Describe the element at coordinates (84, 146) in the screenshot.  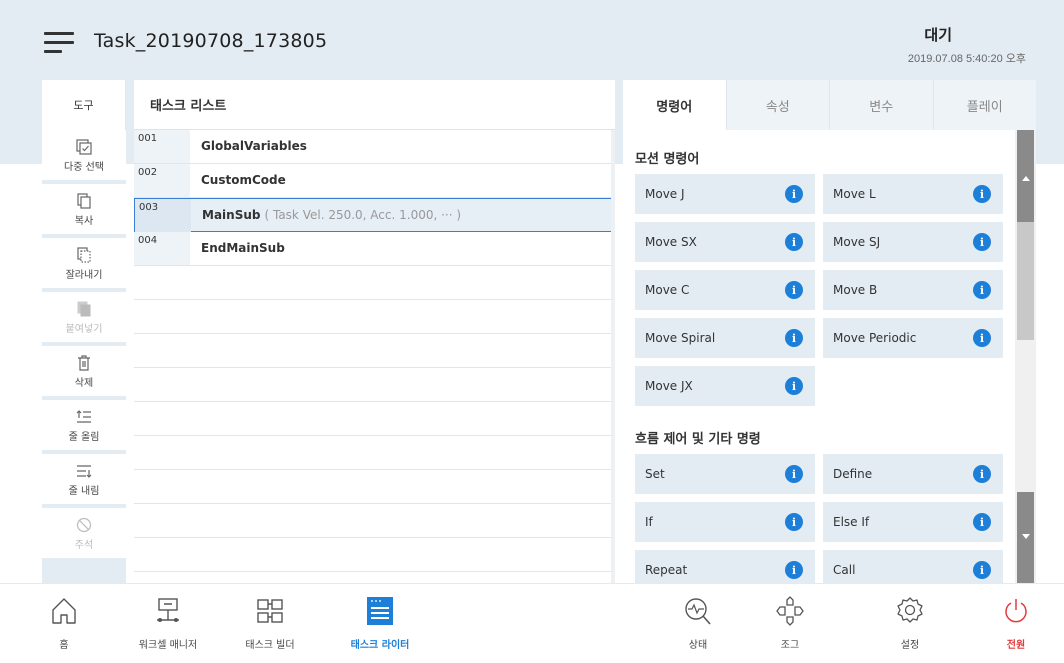
I see `multi-select-icon` at that location.